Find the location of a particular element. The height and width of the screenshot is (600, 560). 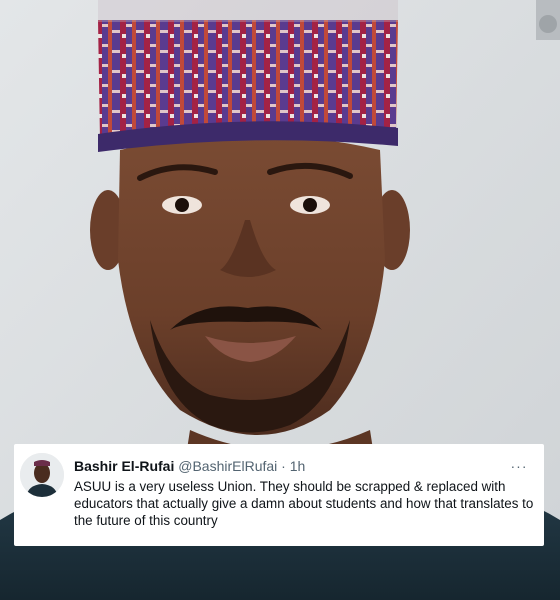

display-name: Bashir El-Rufai is located at coordinates (124, 466).